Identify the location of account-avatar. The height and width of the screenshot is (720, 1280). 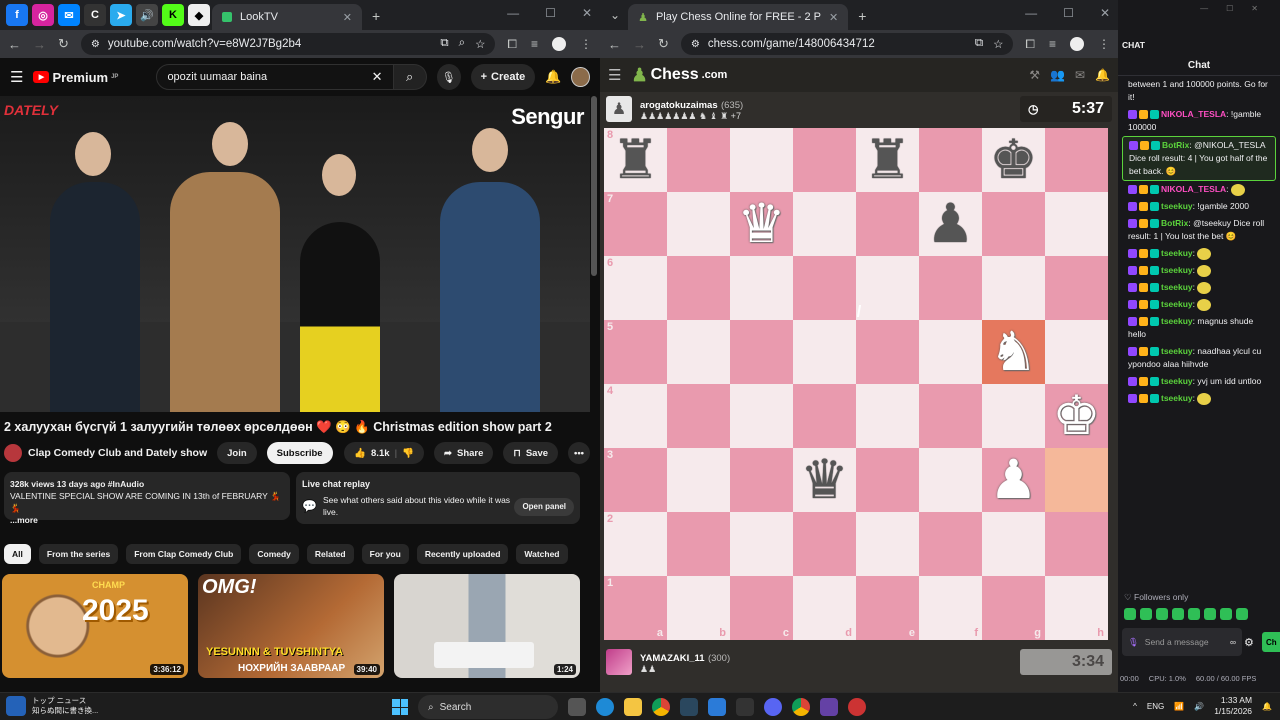
(580, 77).